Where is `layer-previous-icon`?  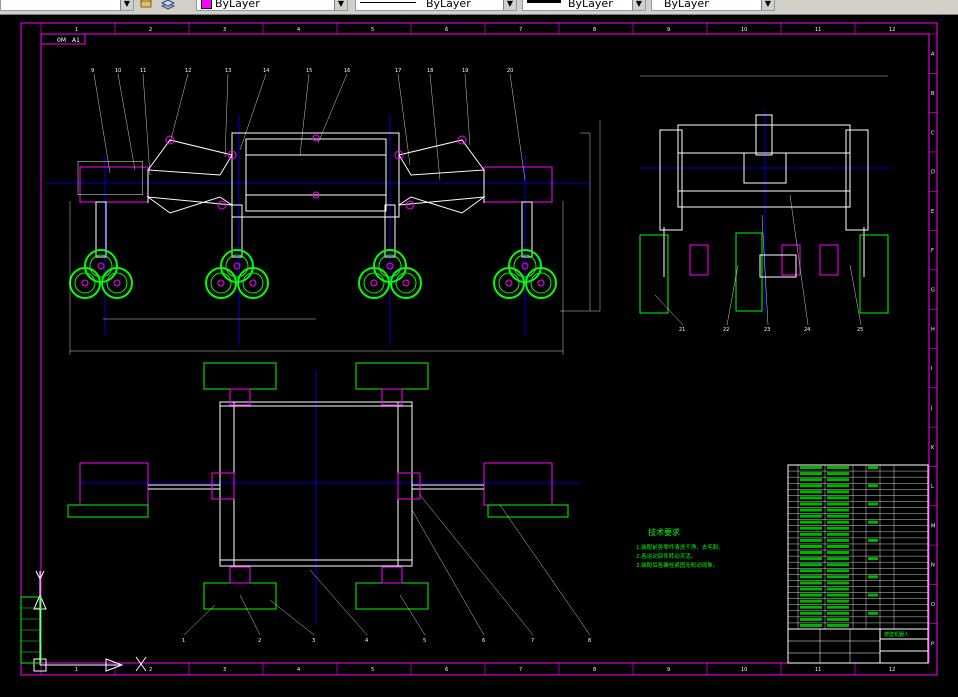 layer-previous-icon is located at coordinates (168, 5).